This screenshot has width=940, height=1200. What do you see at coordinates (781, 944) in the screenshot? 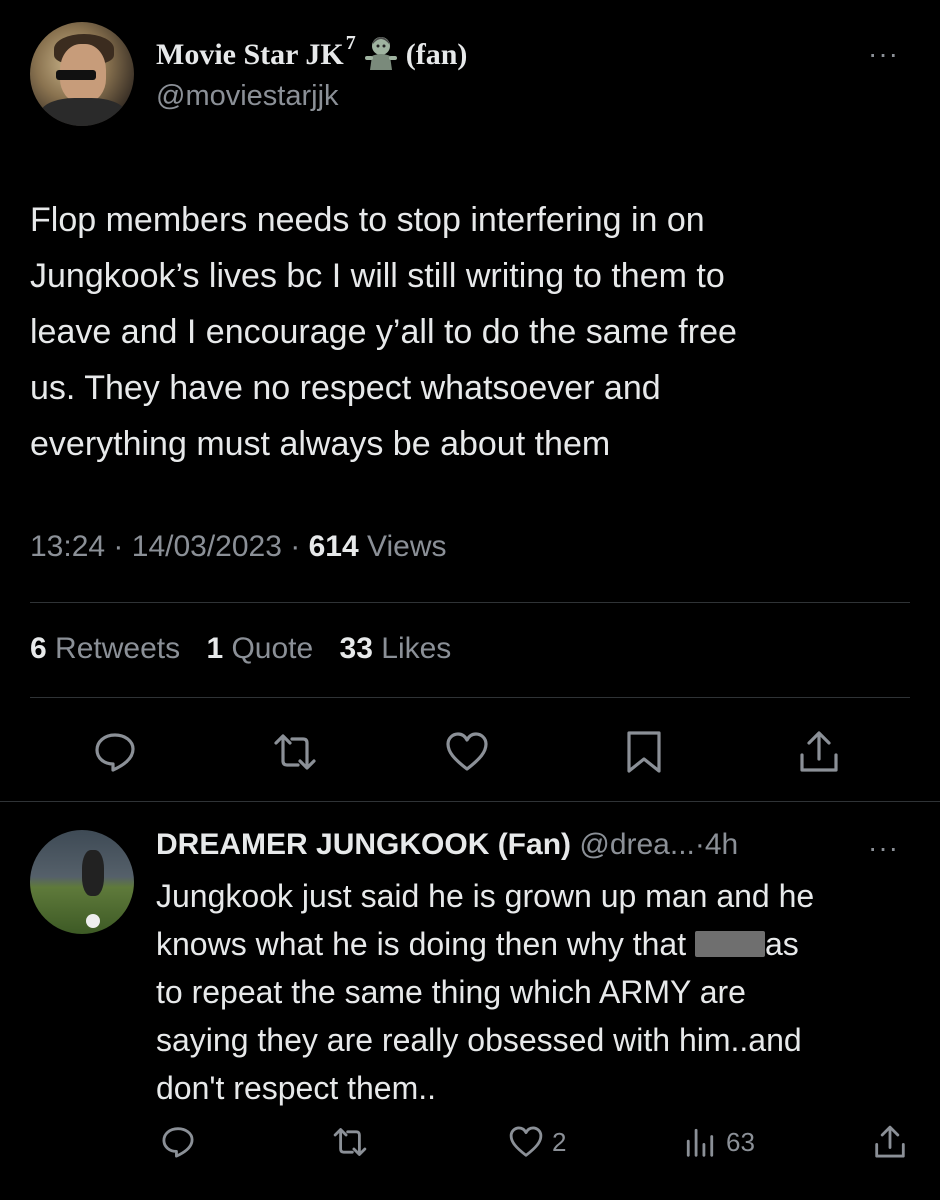
I see `reply-line: as` at bounding box center [781, 944].